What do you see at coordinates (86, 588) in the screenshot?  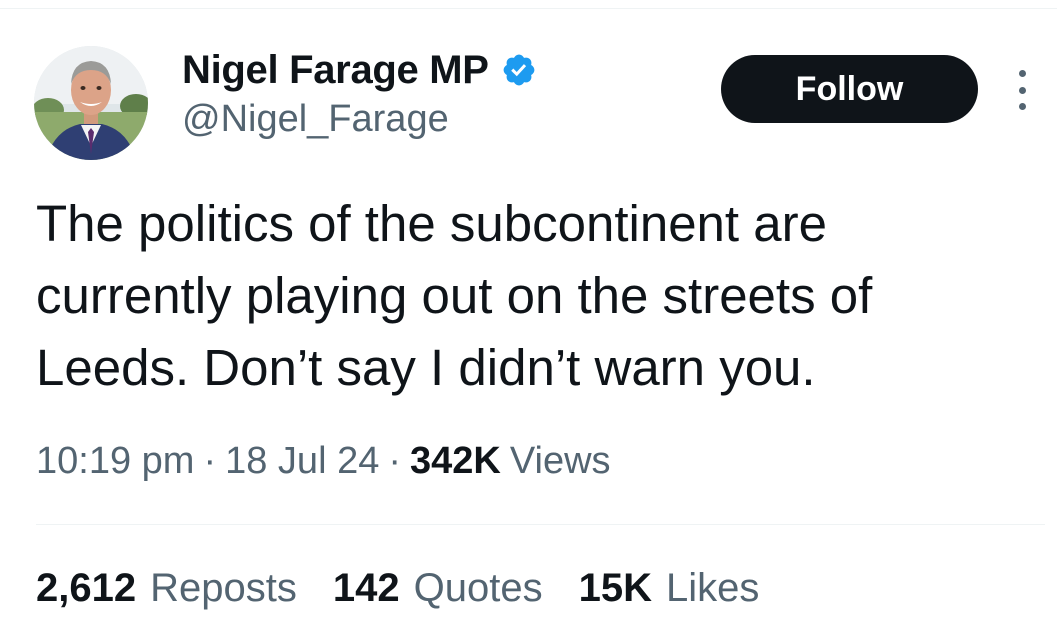 I see `reposts-count: 2,612` at bounding box center [86, 588].